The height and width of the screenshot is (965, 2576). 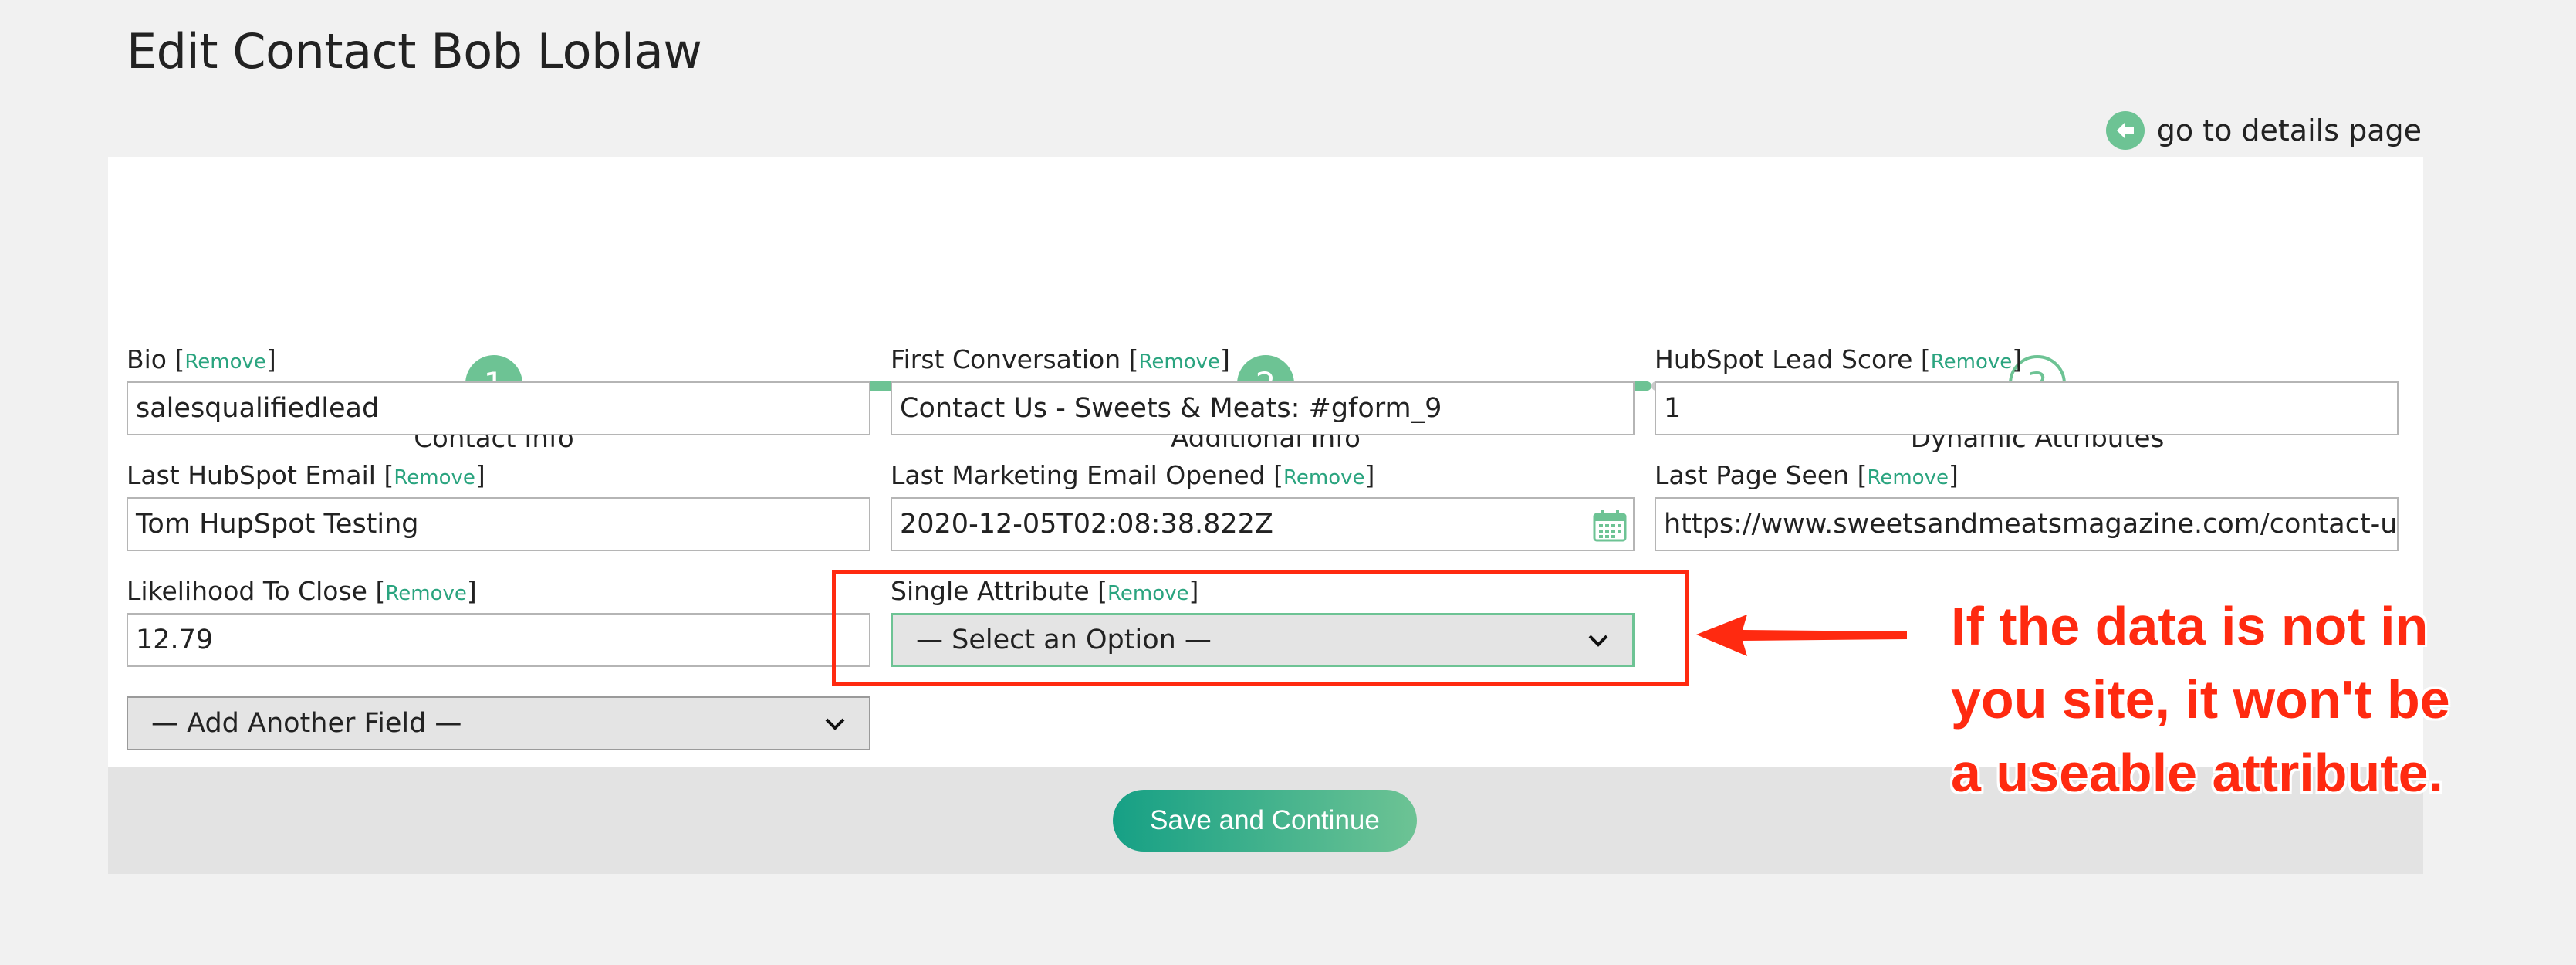 What do you see at coordinates (414, 51) in the screenshot?
I see `page-title: Edit Contact Bob Loblaw` at bounding box center [414, 51].